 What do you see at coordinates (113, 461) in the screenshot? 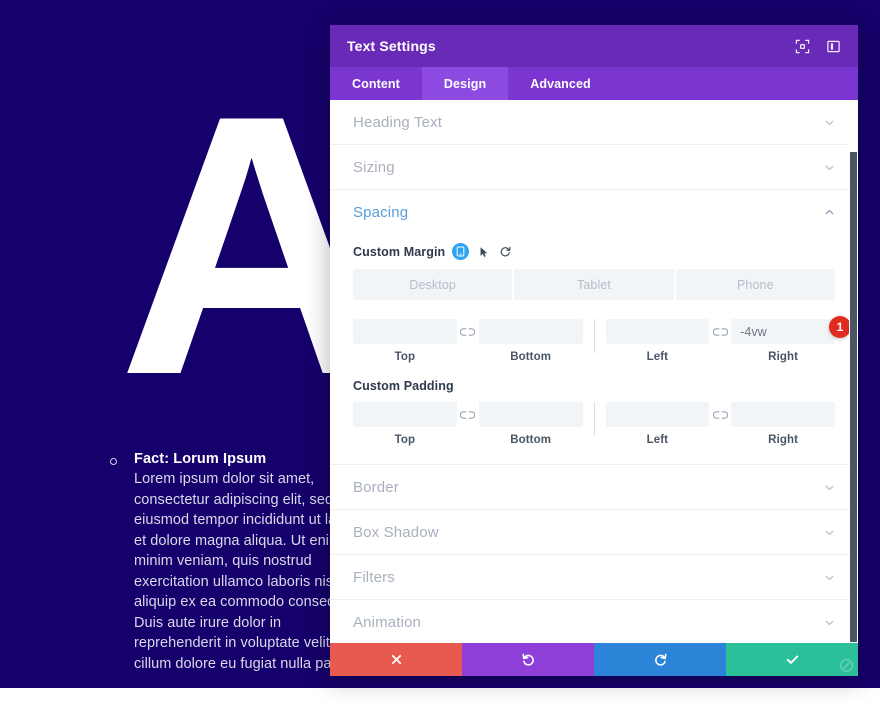
I see `bullet-icon` at bounding box center [113, 461].